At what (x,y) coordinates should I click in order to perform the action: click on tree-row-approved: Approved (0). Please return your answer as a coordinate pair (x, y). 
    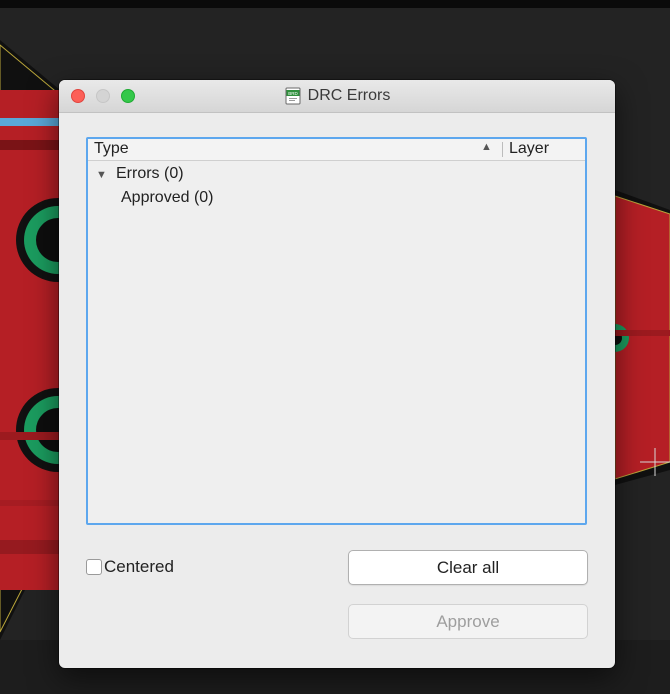
    Looking at the image, I should click on (167, 198).